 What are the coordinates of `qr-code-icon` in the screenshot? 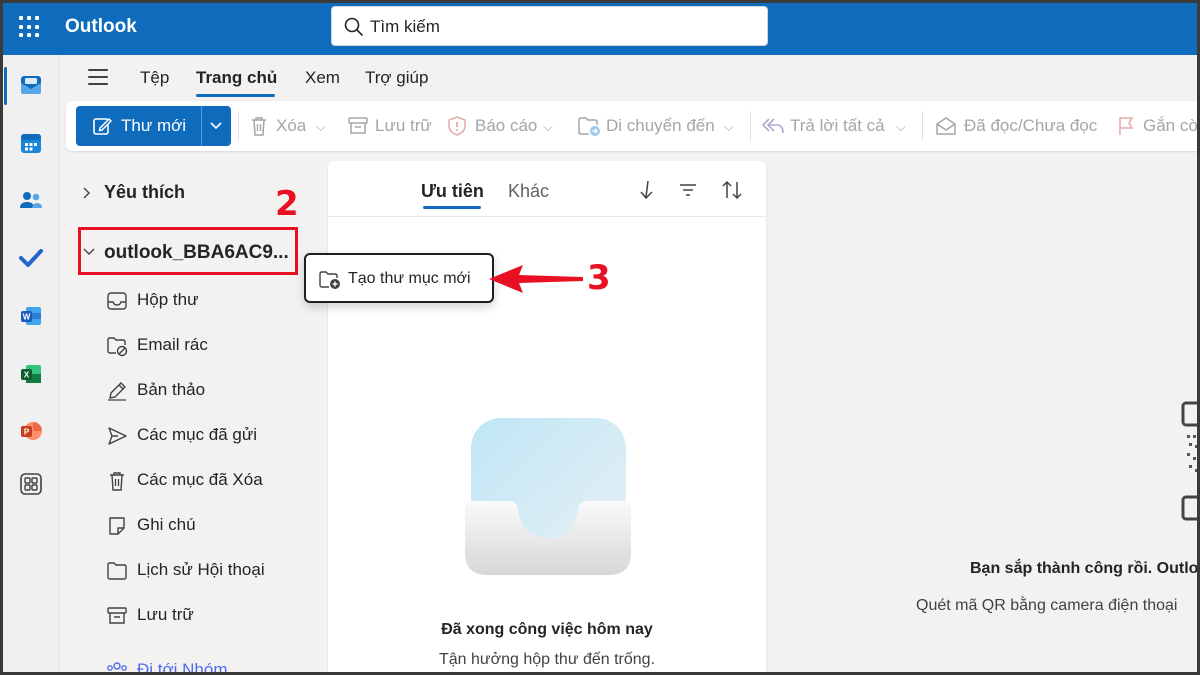 It's located at (1189, 461).